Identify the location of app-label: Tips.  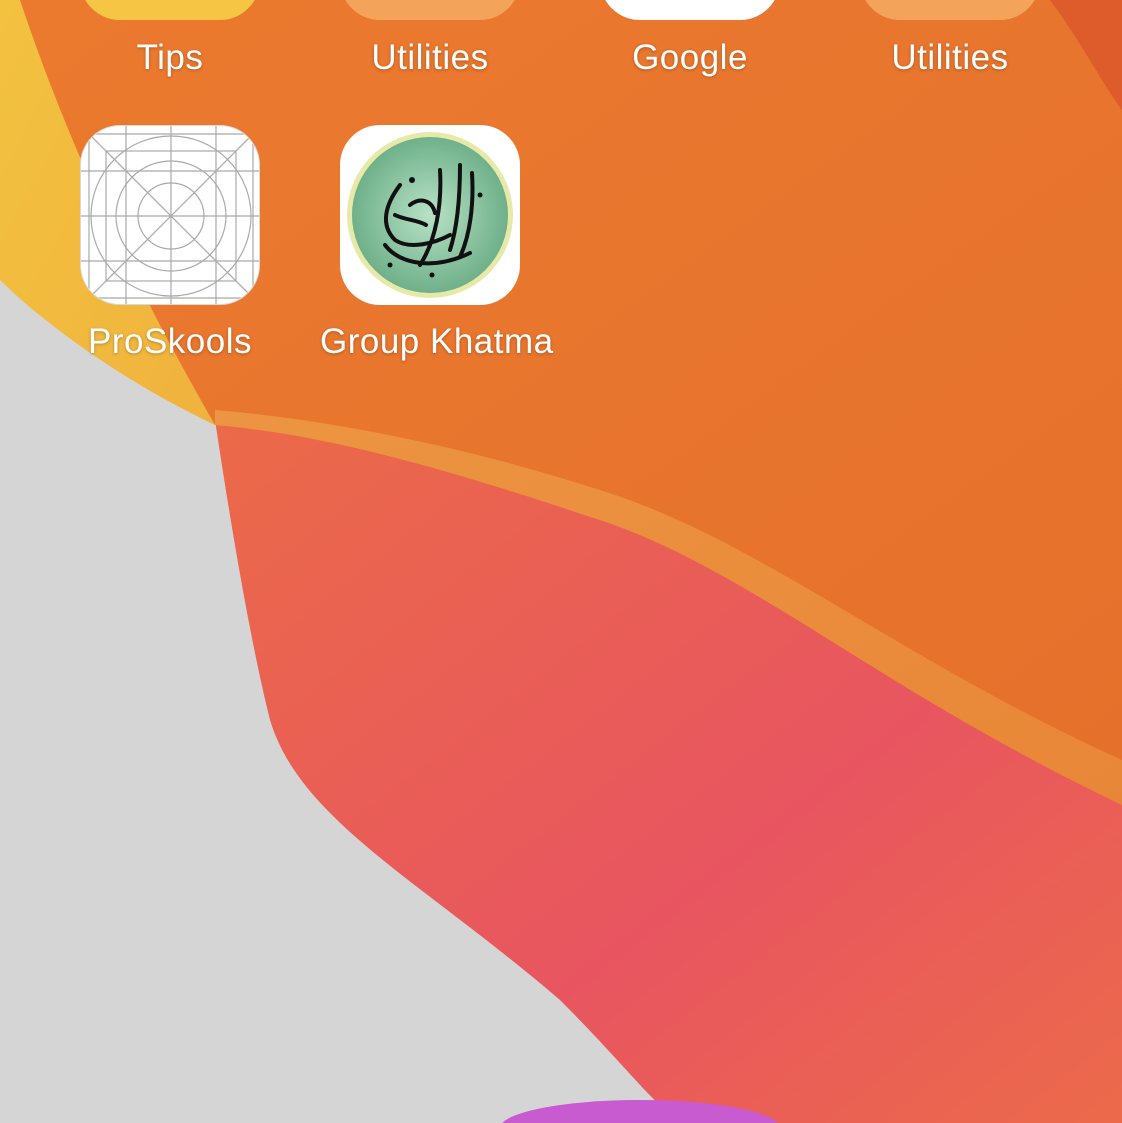
(170, 57).